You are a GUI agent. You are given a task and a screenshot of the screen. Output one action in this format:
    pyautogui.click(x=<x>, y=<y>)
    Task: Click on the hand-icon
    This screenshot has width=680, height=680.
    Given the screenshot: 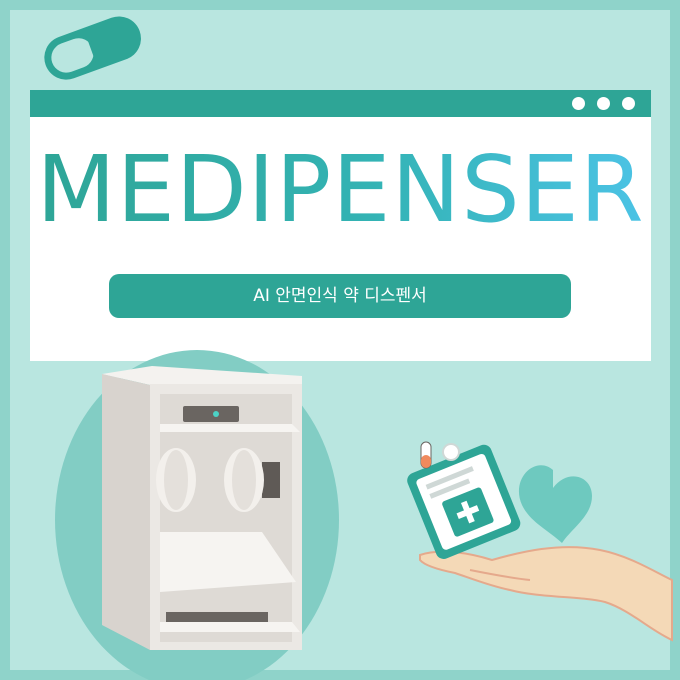 What is the action you would take?
    pyautogui.click(x=546, y=594)
    